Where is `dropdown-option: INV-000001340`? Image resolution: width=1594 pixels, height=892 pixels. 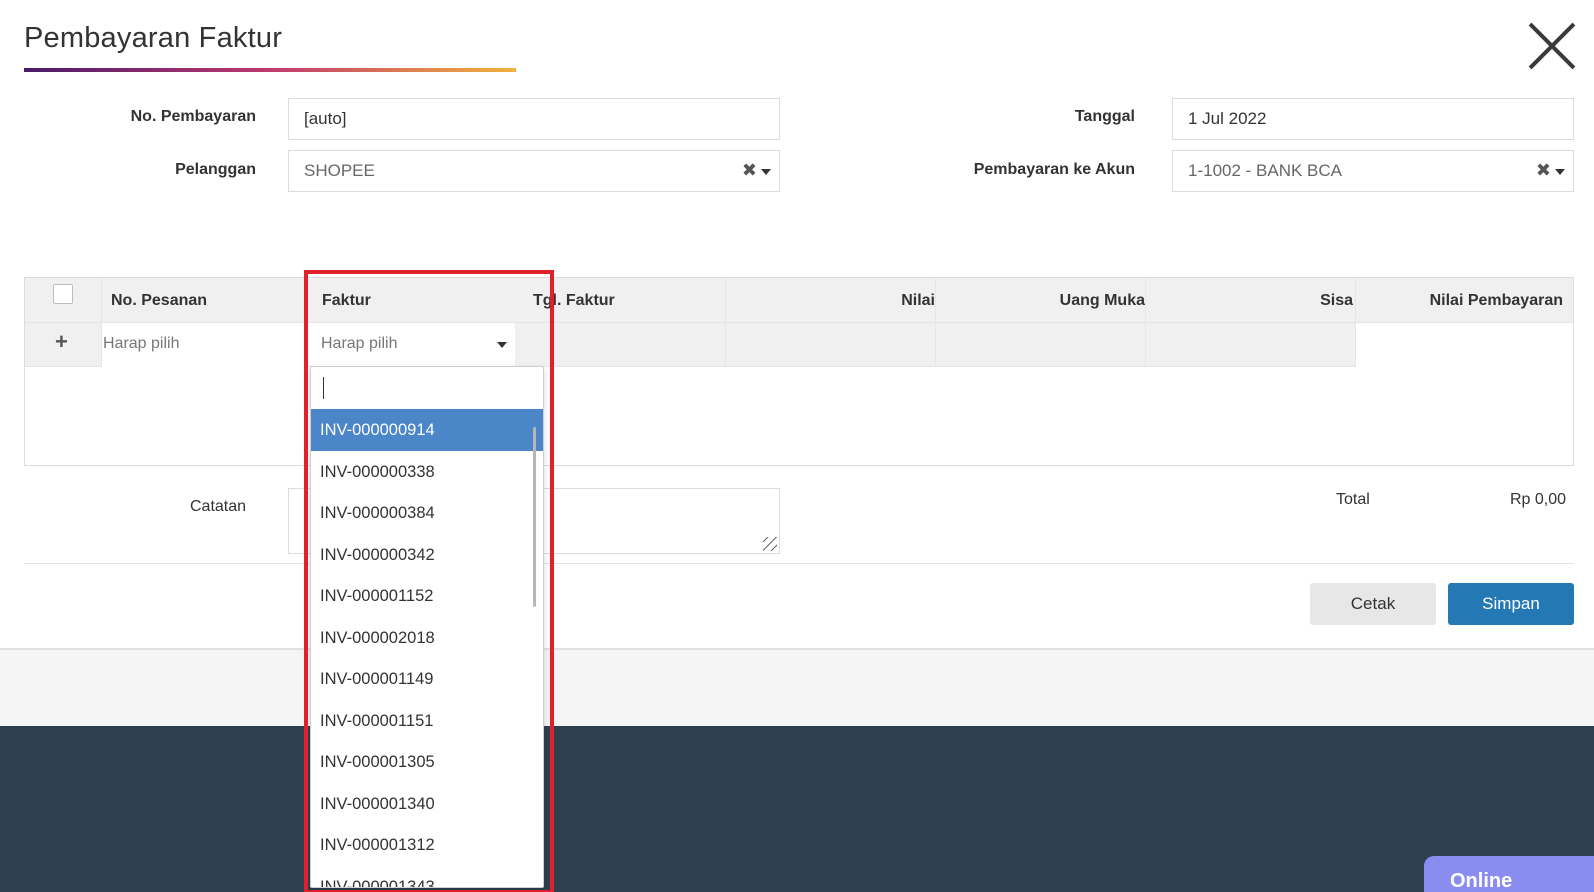
dropdown-option: INV-000001340 is located at coordinates (427, 804).